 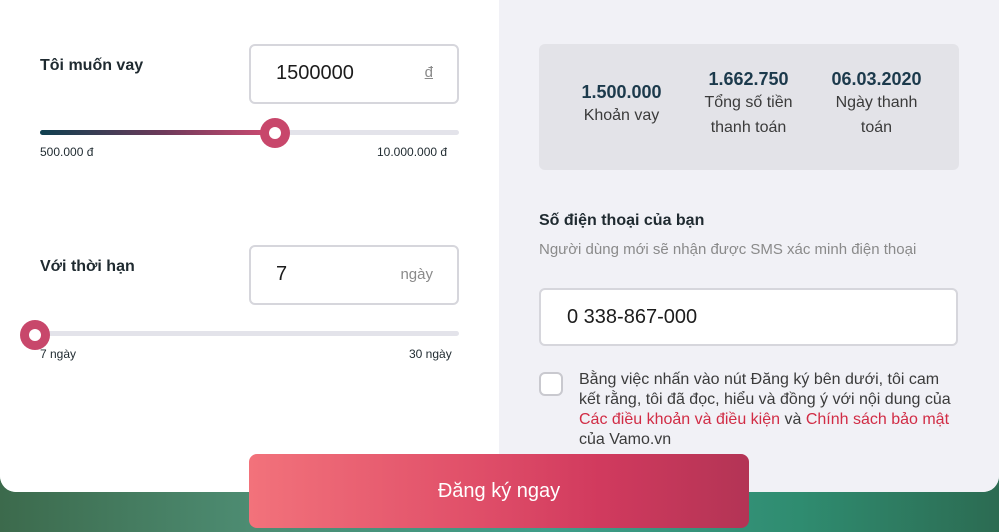 I want to click on terms-checkbox, so click(x=551, y=384).